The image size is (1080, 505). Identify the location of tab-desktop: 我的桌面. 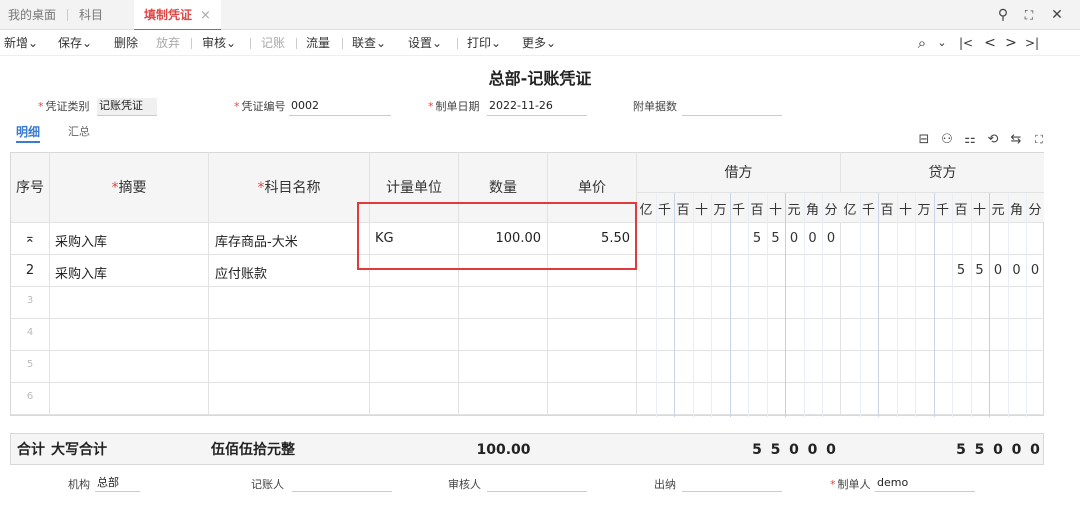
(32, 15).